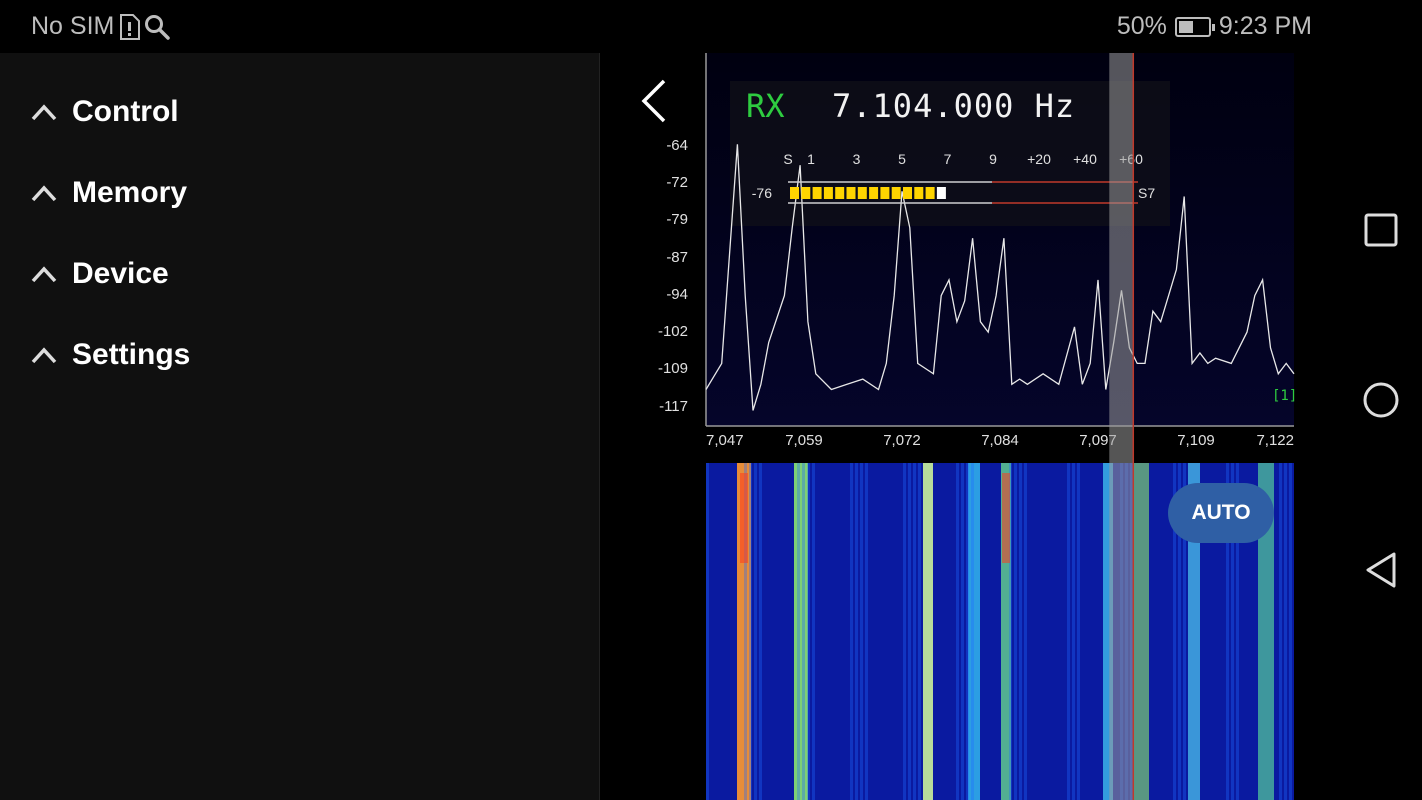 This screenshot has width=1422, height=800. Describe the element at coordinates (1275, 440) in the screenshot. I see `x-tick-label: 7,122` at that location.